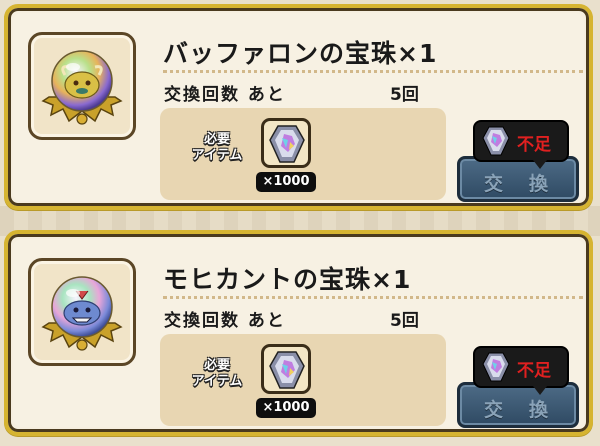 The image size is (600, 446). I want to click on offer-title: モヒカントの宝珠×1, so click(287, 279).